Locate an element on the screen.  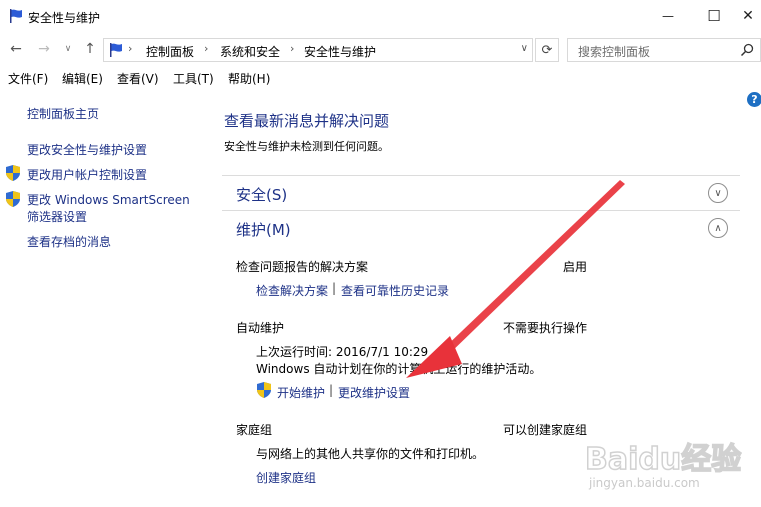
window-title: 安全性与维护 is located at coordinates (64, 18).